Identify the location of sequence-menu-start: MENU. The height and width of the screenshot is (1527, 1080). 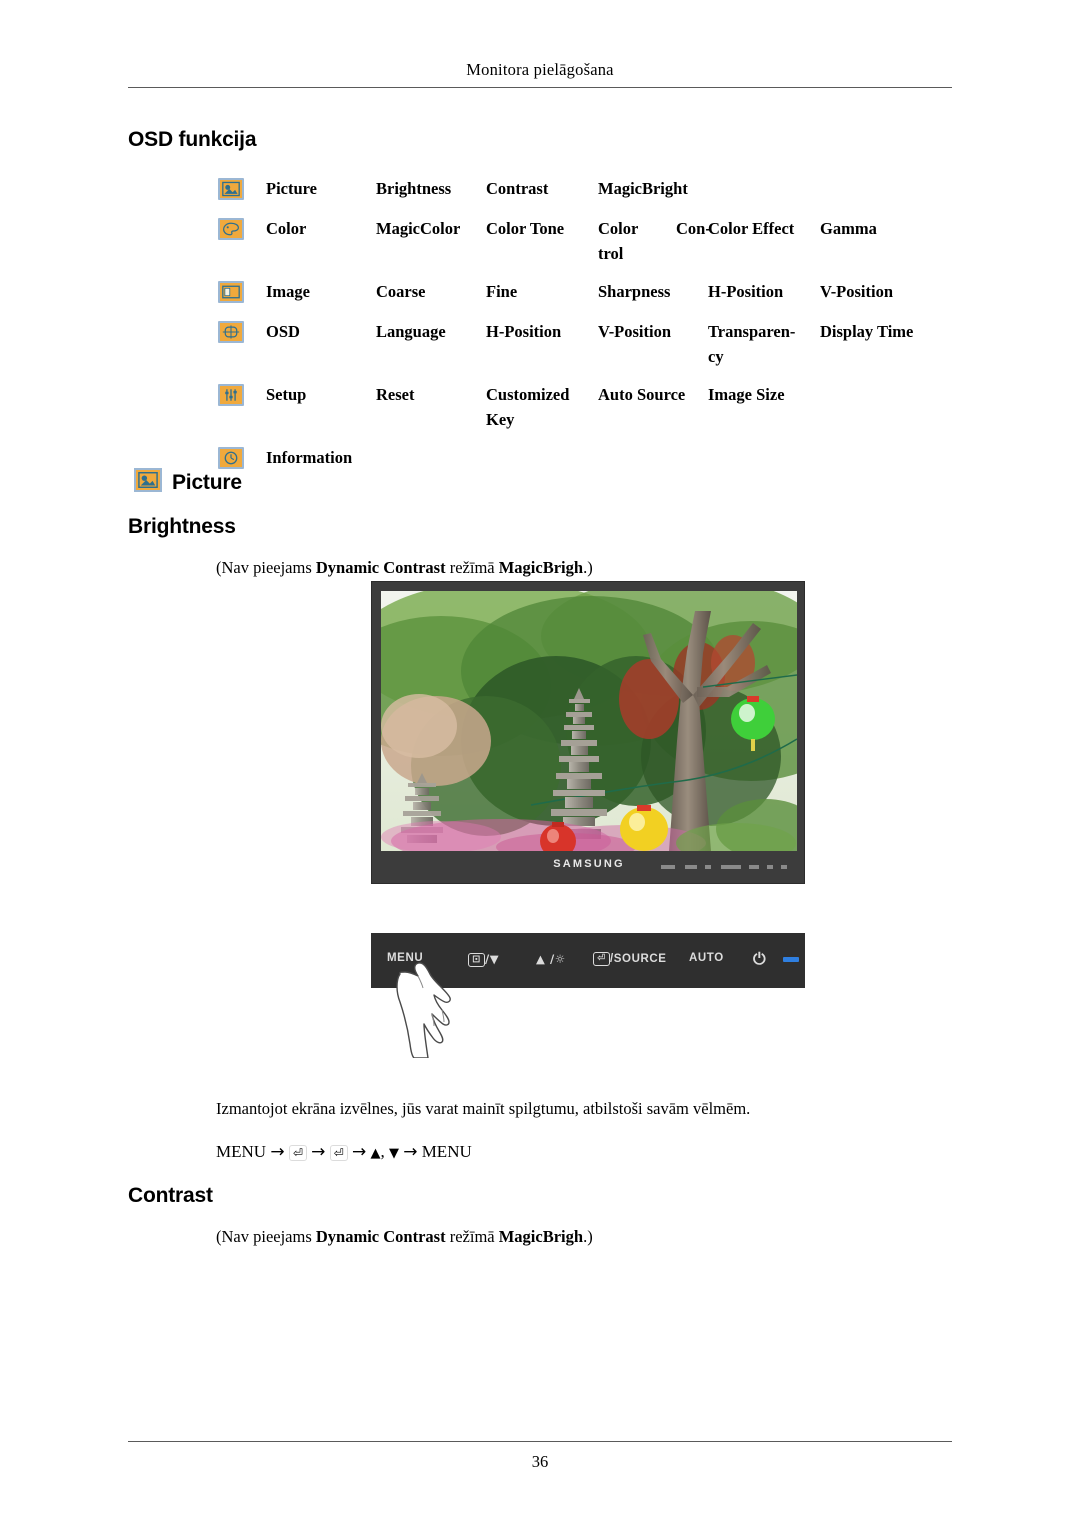
(241, 1151).